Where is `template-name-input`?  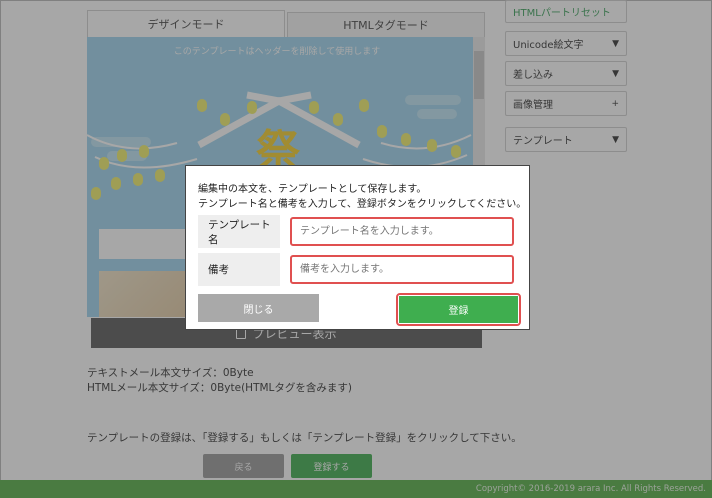
template-name-input is located at coordinates (402, 231).